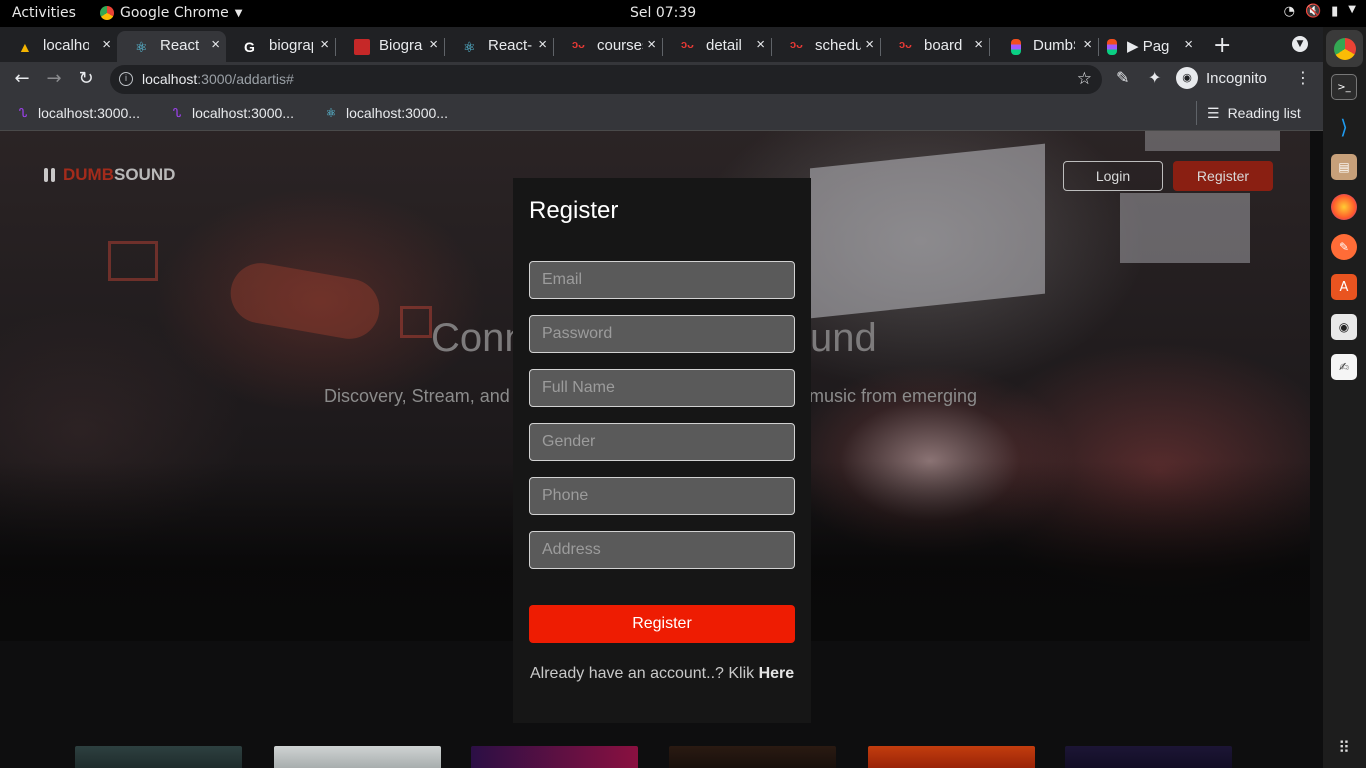  What do you see at coordinates (49, 175) in the screenshot?
I see `logo-mark-icon` at bounding box center [49, 175].